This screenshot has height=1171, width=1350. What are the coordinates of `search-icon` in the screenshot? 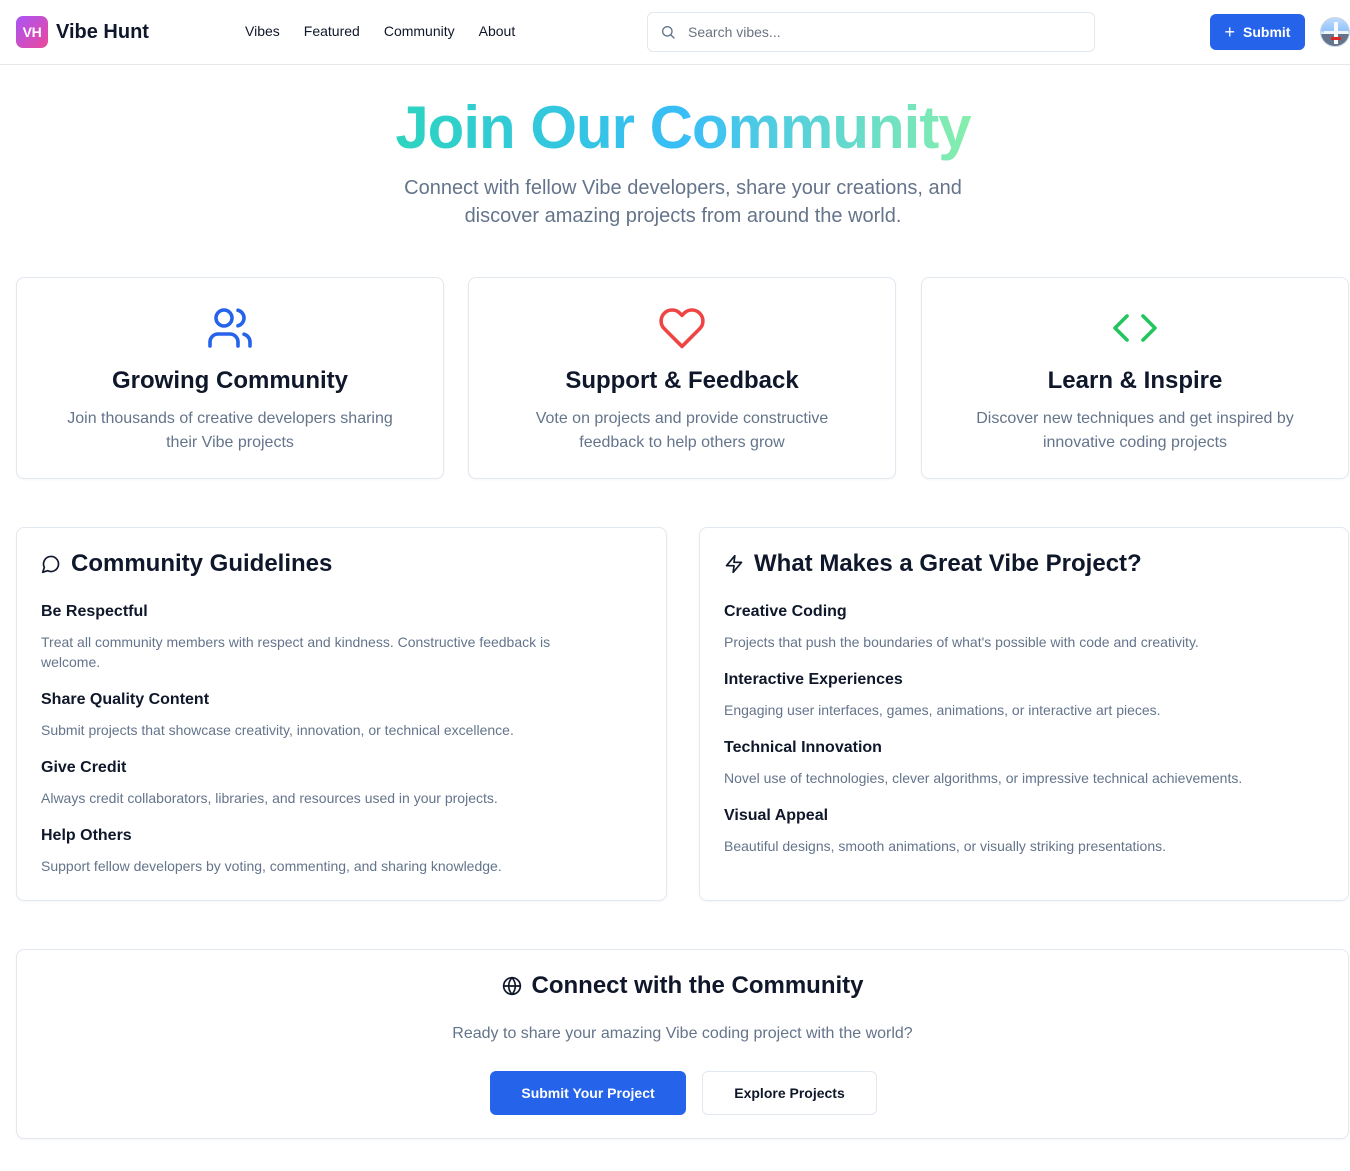 It's located at (668, 32).